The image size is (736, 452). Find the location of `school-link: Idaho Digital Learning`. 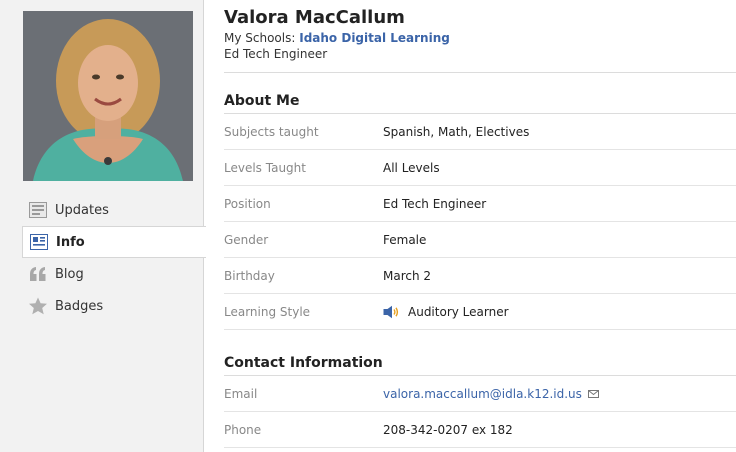

school-link: Idaho Digital Learning is located at coordinates (374, 38).